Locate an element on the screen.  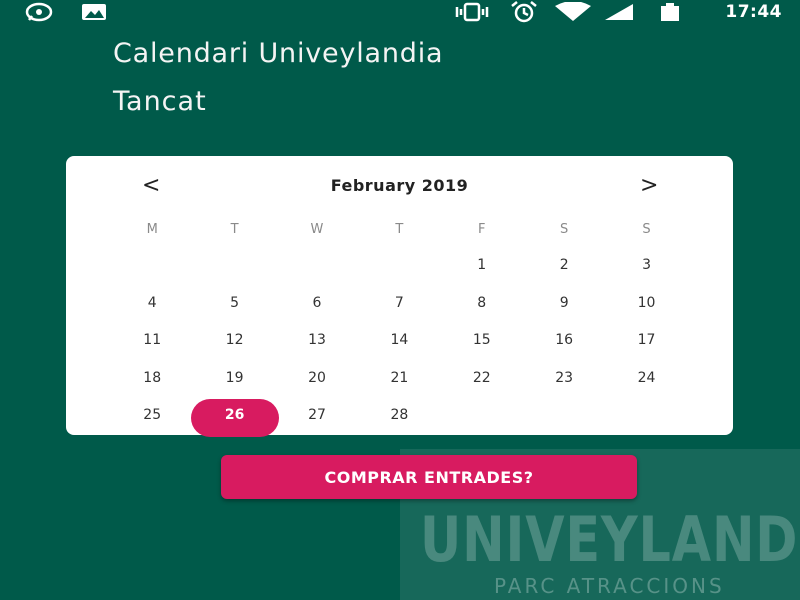
day-number: 10 is located at coordinates (646, 302).